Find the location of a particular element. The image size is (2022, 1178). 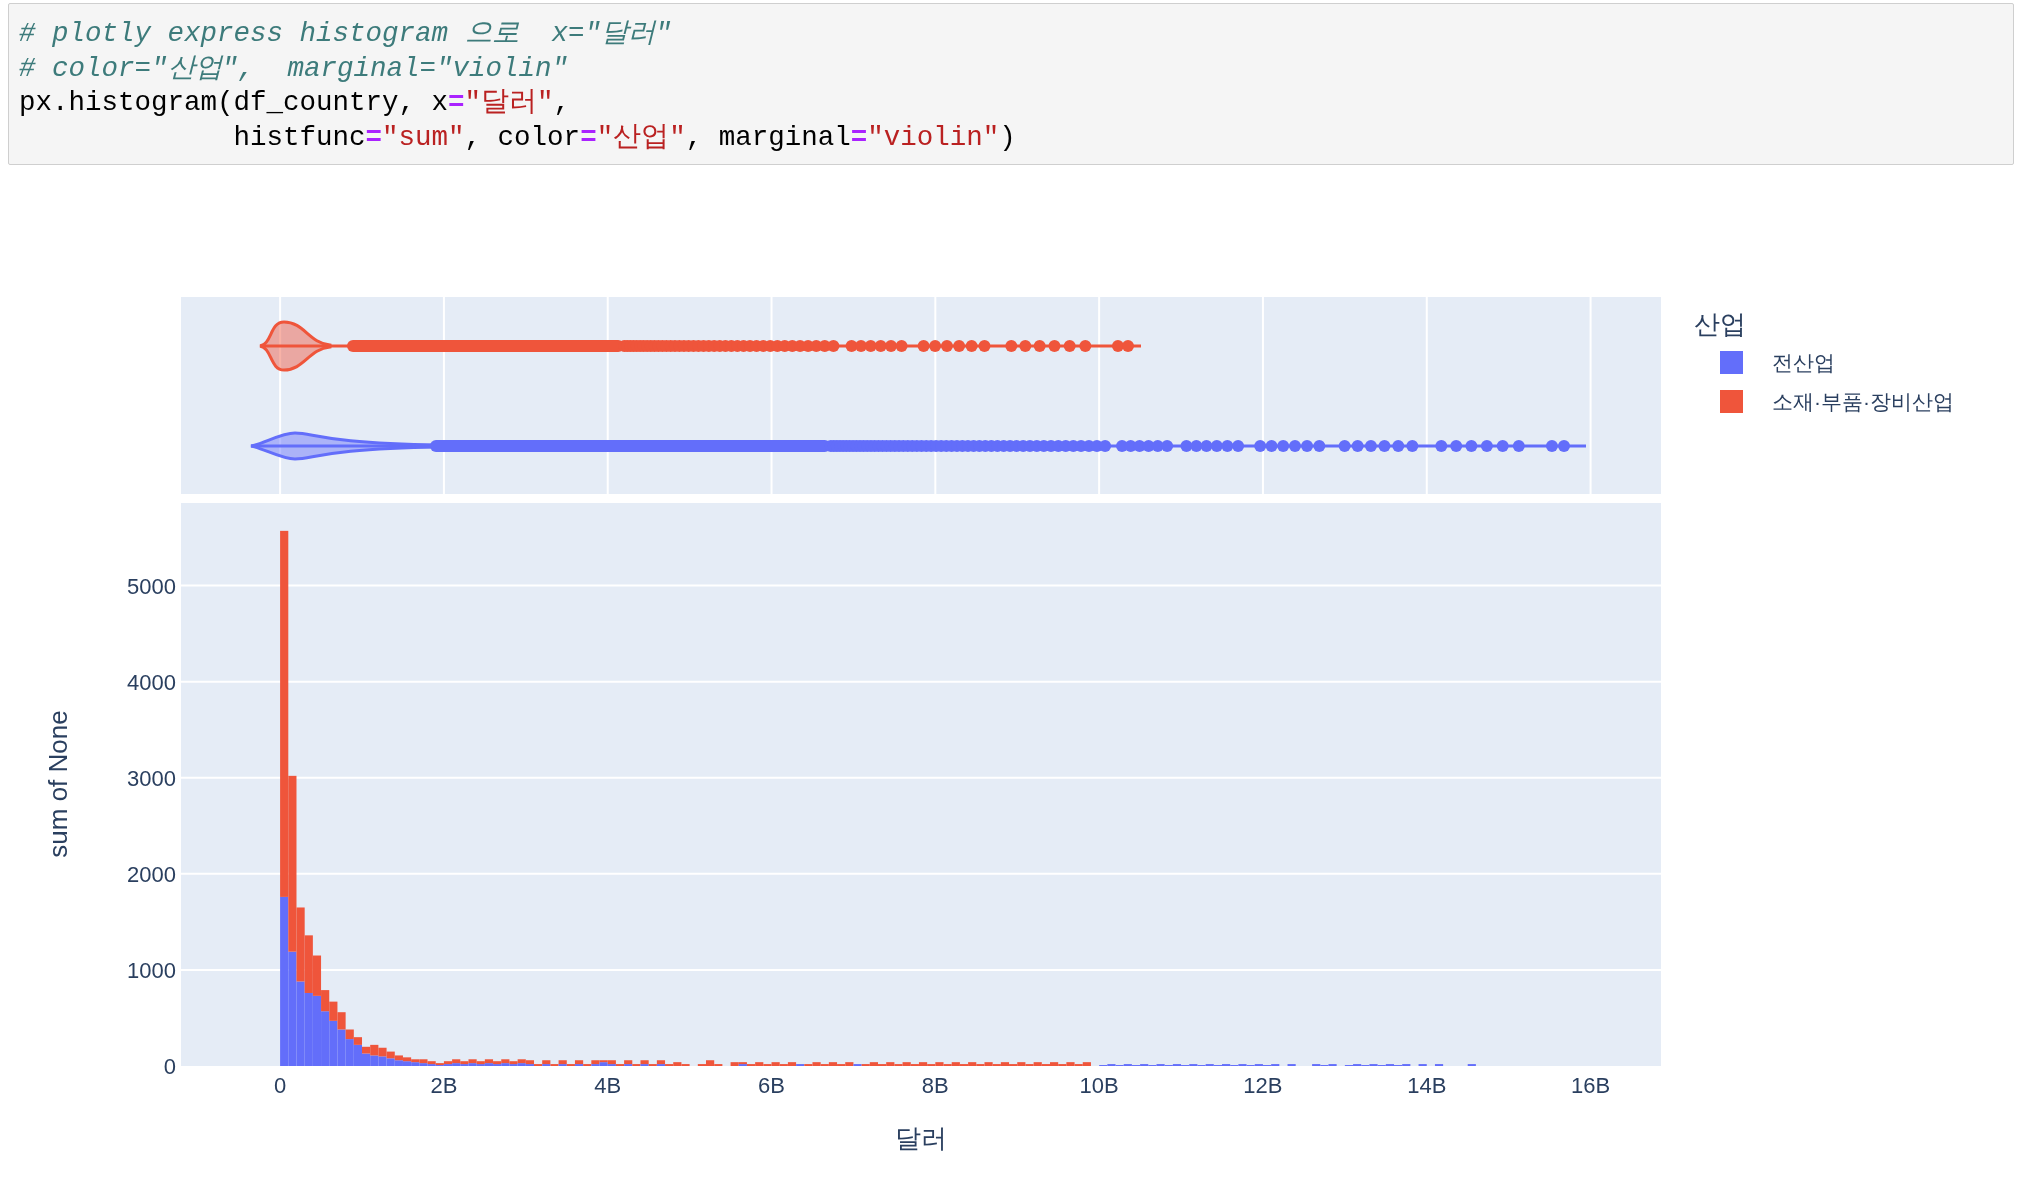

y-tick-label: 0 is located at coordinates (169, 1066).